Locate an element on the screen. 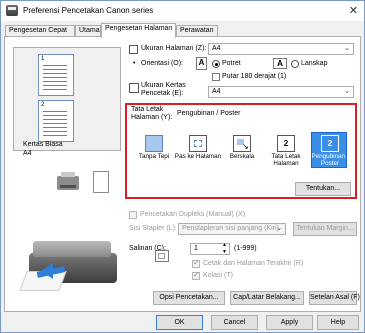  copies-input: 1 ▲ ▼ is located at coordinates (210, 249).